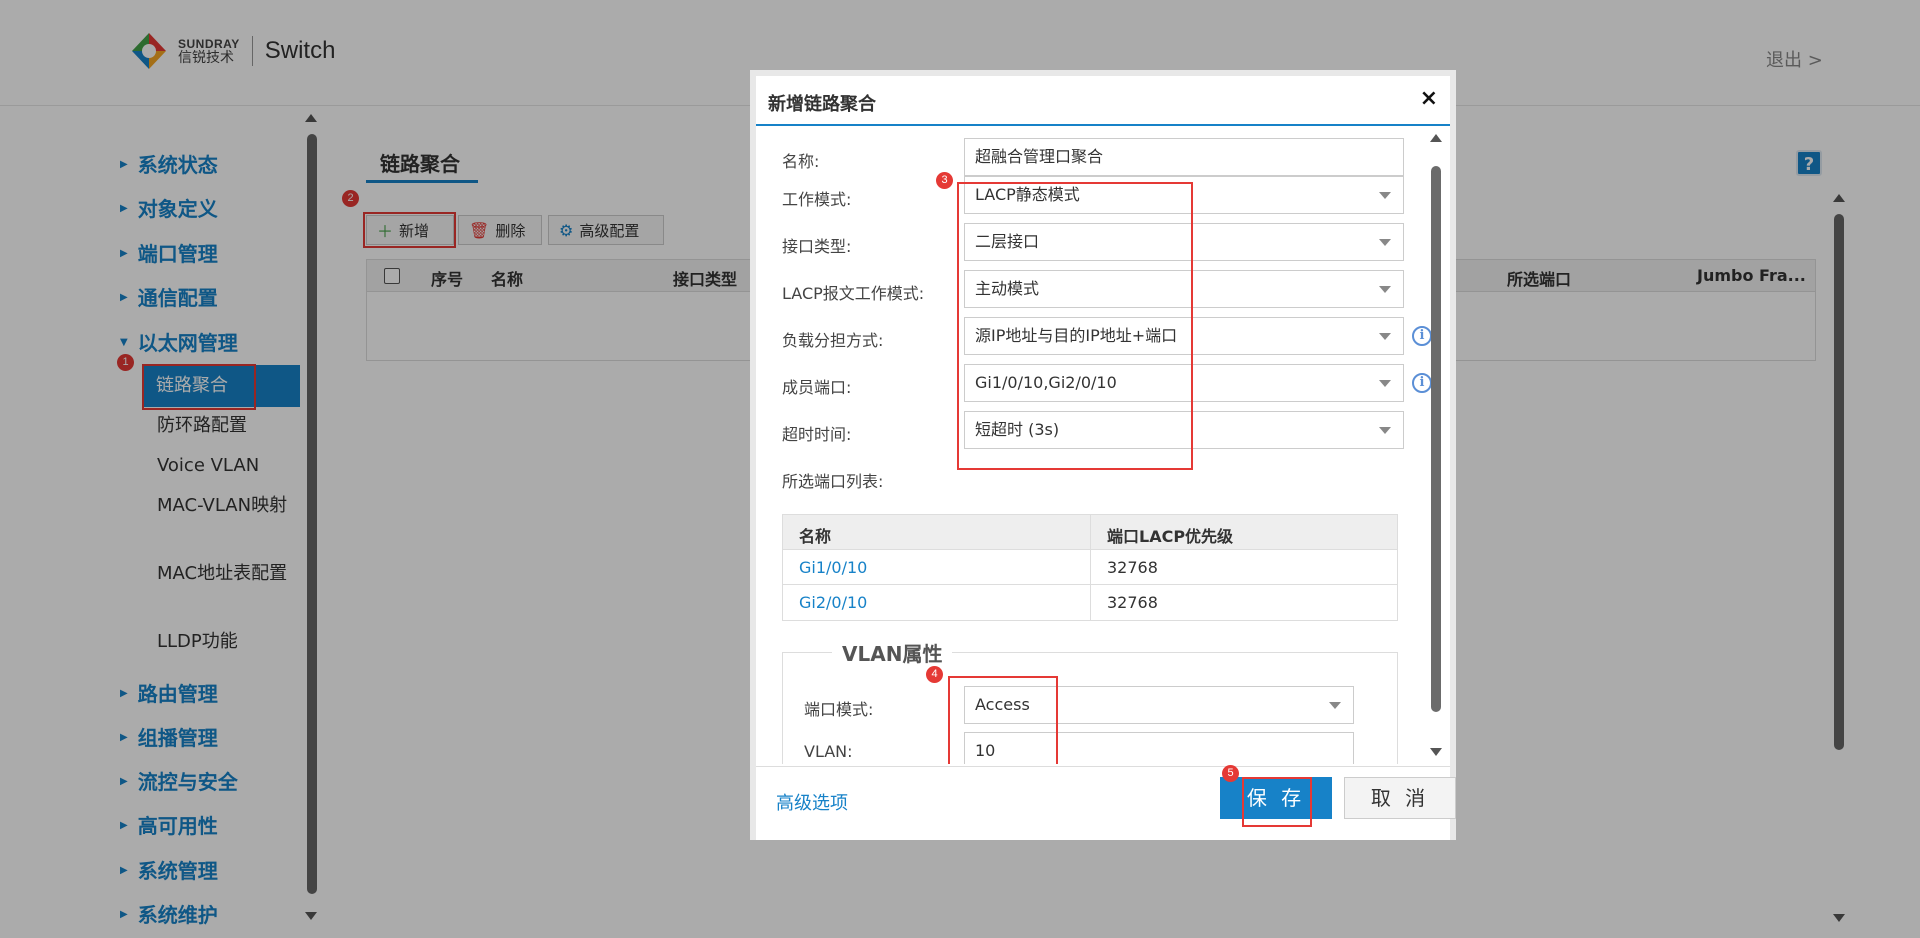 This screenshot has width=1920, height=938. I want to click on table-row: Gi1/0/10 32768, so click(1090, 567).